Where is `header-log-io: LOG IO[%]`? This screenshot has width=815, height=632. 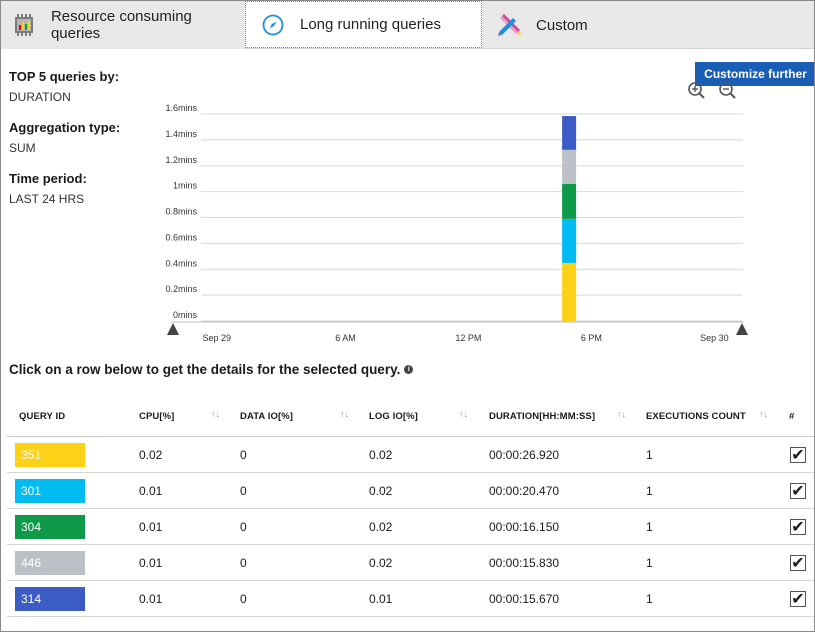
header-log-io: LOG IO[%] is located at coordinates (393, 416).